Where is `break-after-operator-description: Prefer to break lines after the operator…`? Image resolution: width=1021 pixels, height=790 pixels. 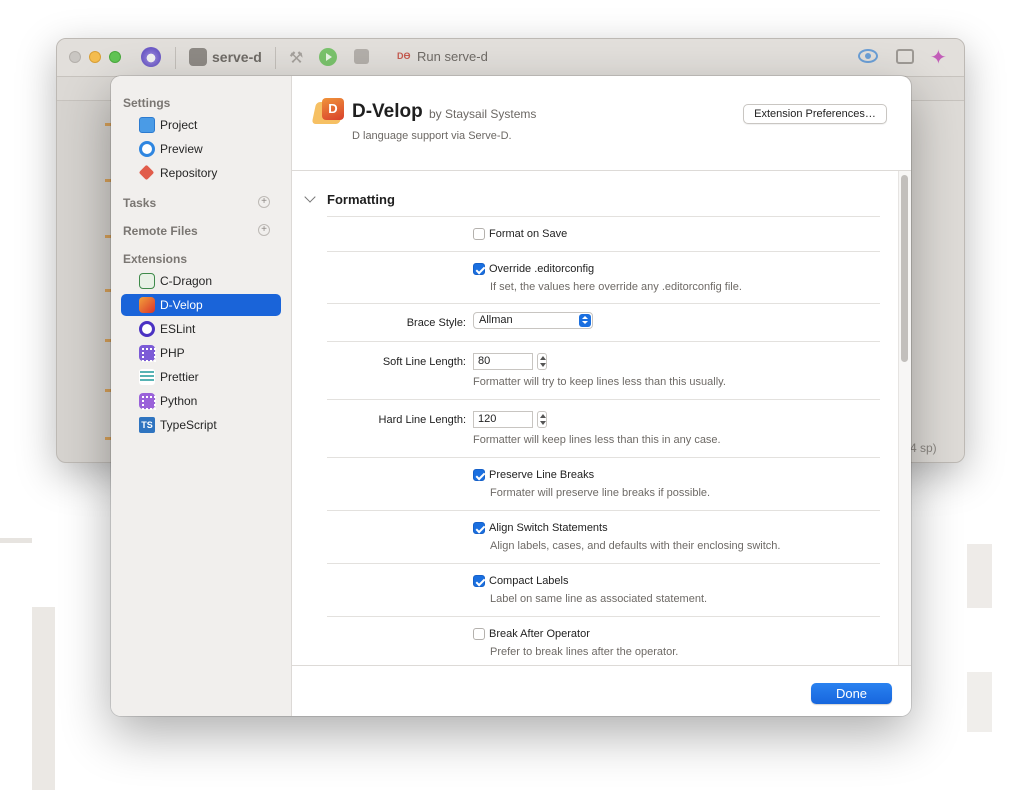 break-after-operator-description: Prefer to break lines after the operator… is located at coordinates (584, 652).